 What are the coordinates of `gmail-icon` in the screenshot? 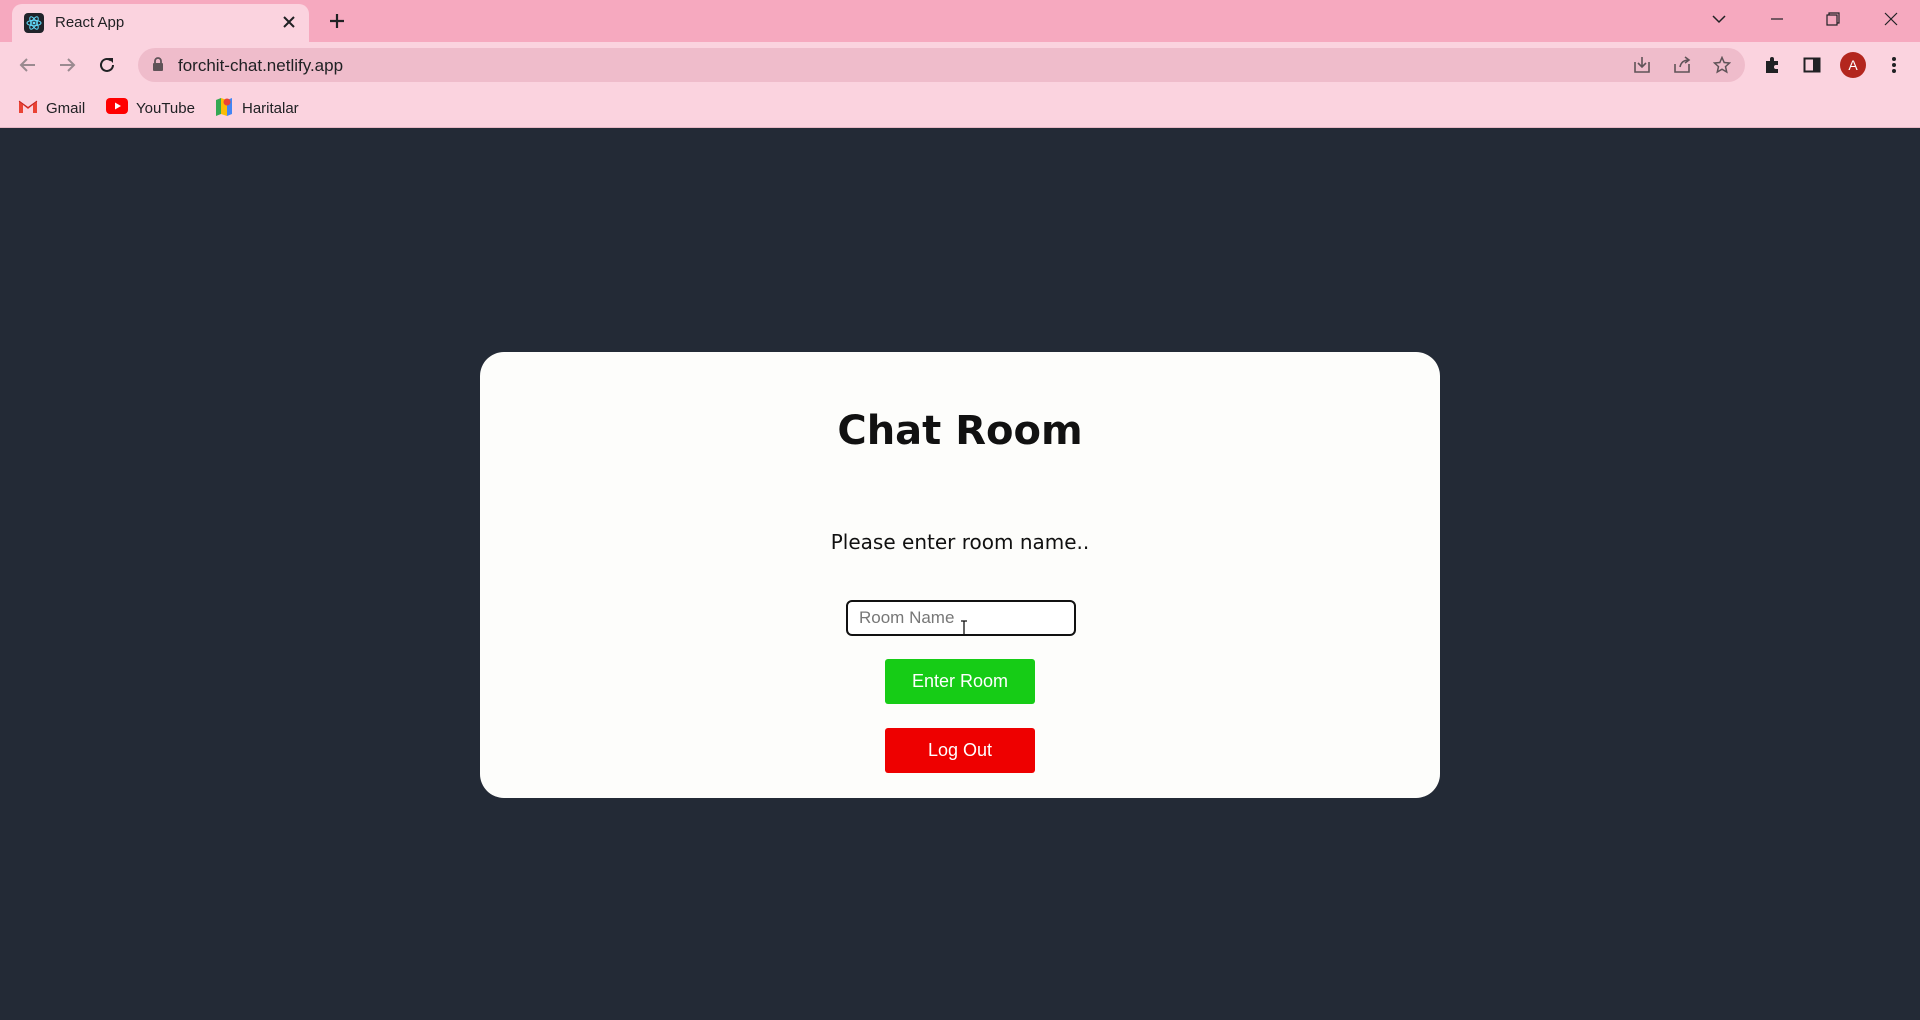 It's located at (28, 108).